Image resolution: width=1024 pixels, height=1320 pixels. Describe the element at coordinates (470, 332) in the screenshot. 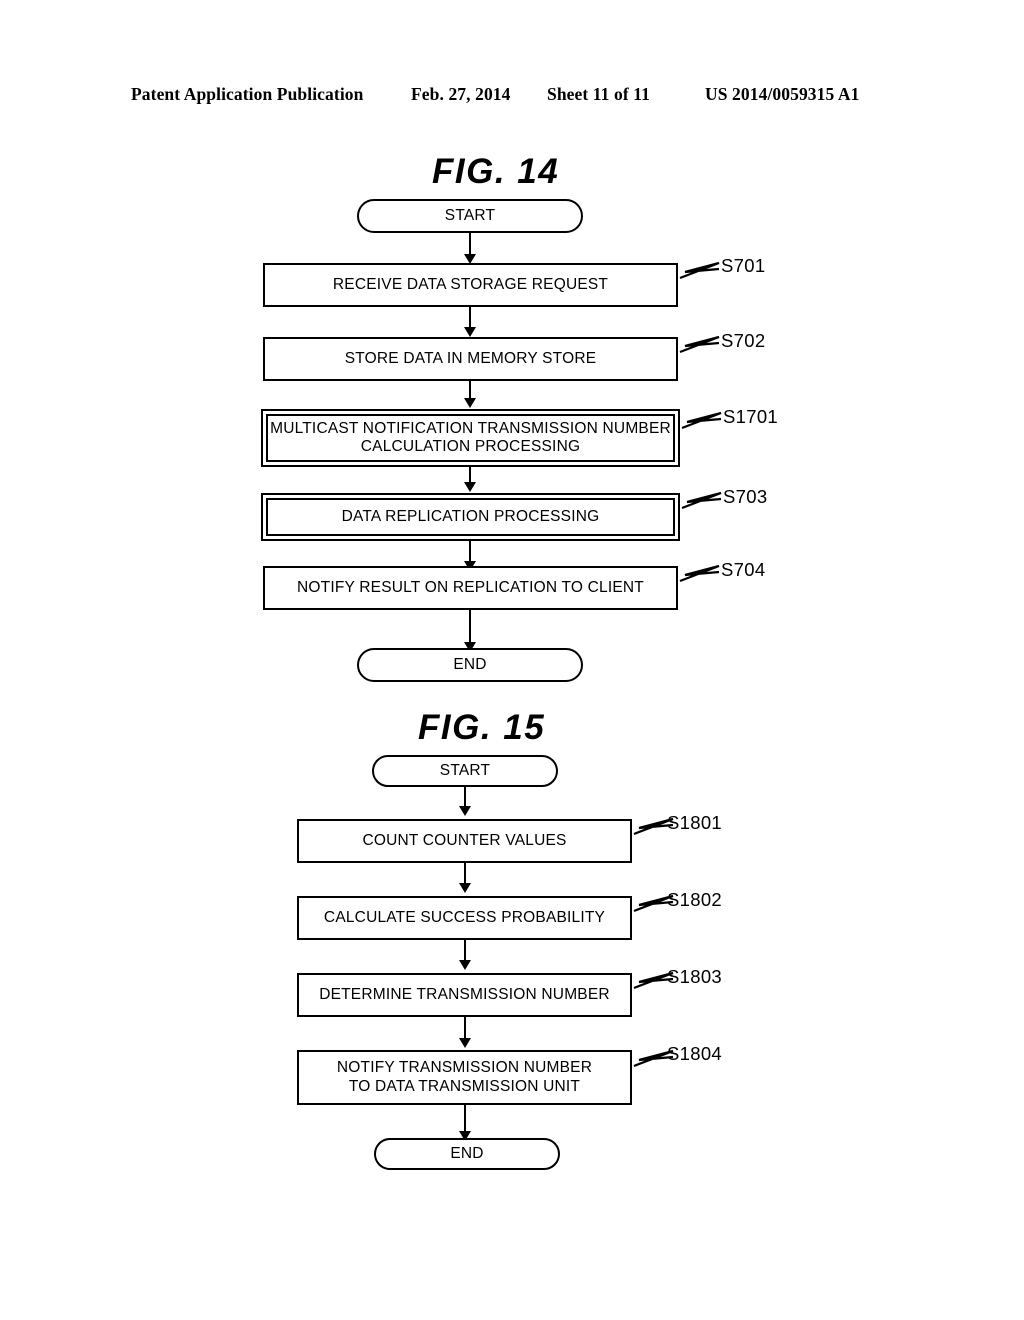

I see `fig14-arrowhead-s702` at that location.